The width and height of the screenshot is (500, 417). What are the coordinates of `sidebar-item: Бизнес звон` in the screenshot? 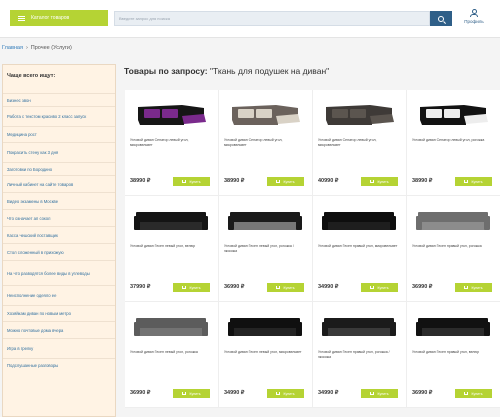 It's located at (59, 99).